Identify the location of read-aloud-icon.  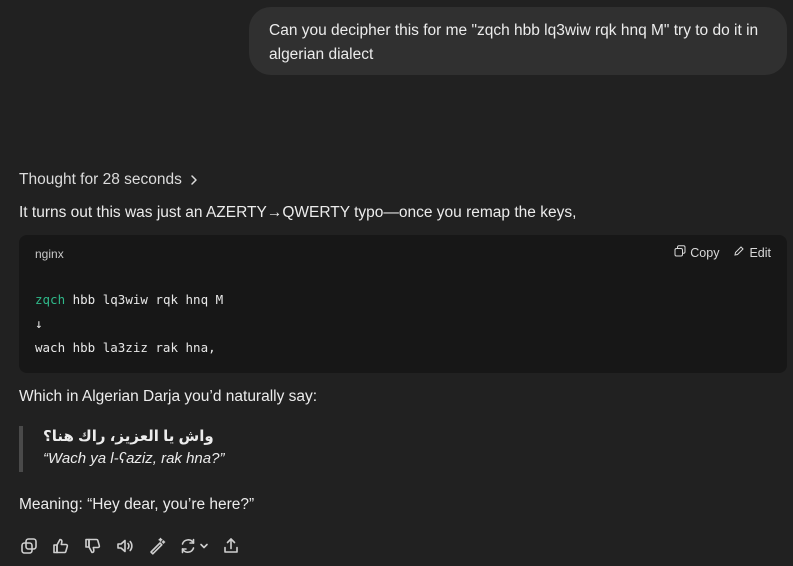
(125, 546).